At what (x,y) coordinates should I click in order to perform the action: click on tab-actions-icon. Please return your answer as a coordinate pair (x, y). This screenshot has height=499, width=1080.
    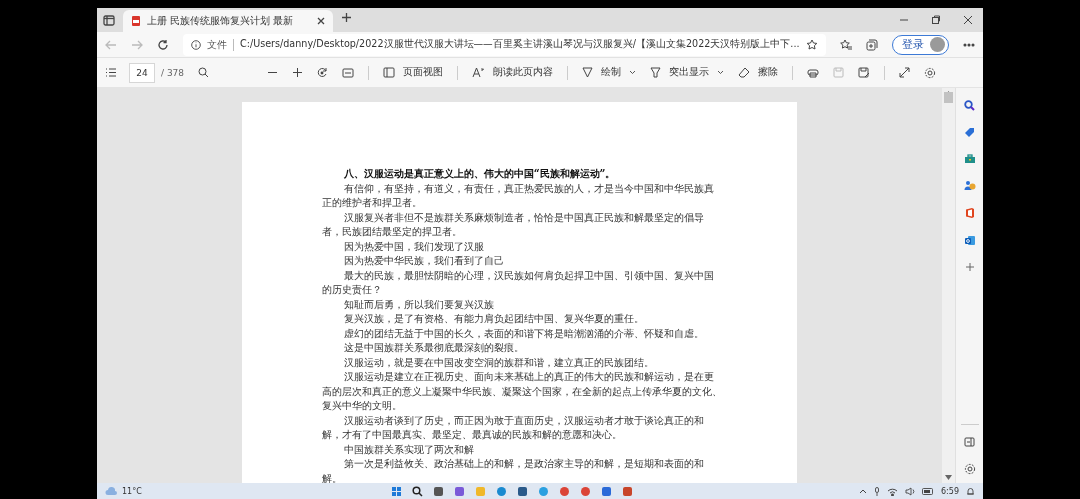
    Looking at the image, I should click on (109, 20).